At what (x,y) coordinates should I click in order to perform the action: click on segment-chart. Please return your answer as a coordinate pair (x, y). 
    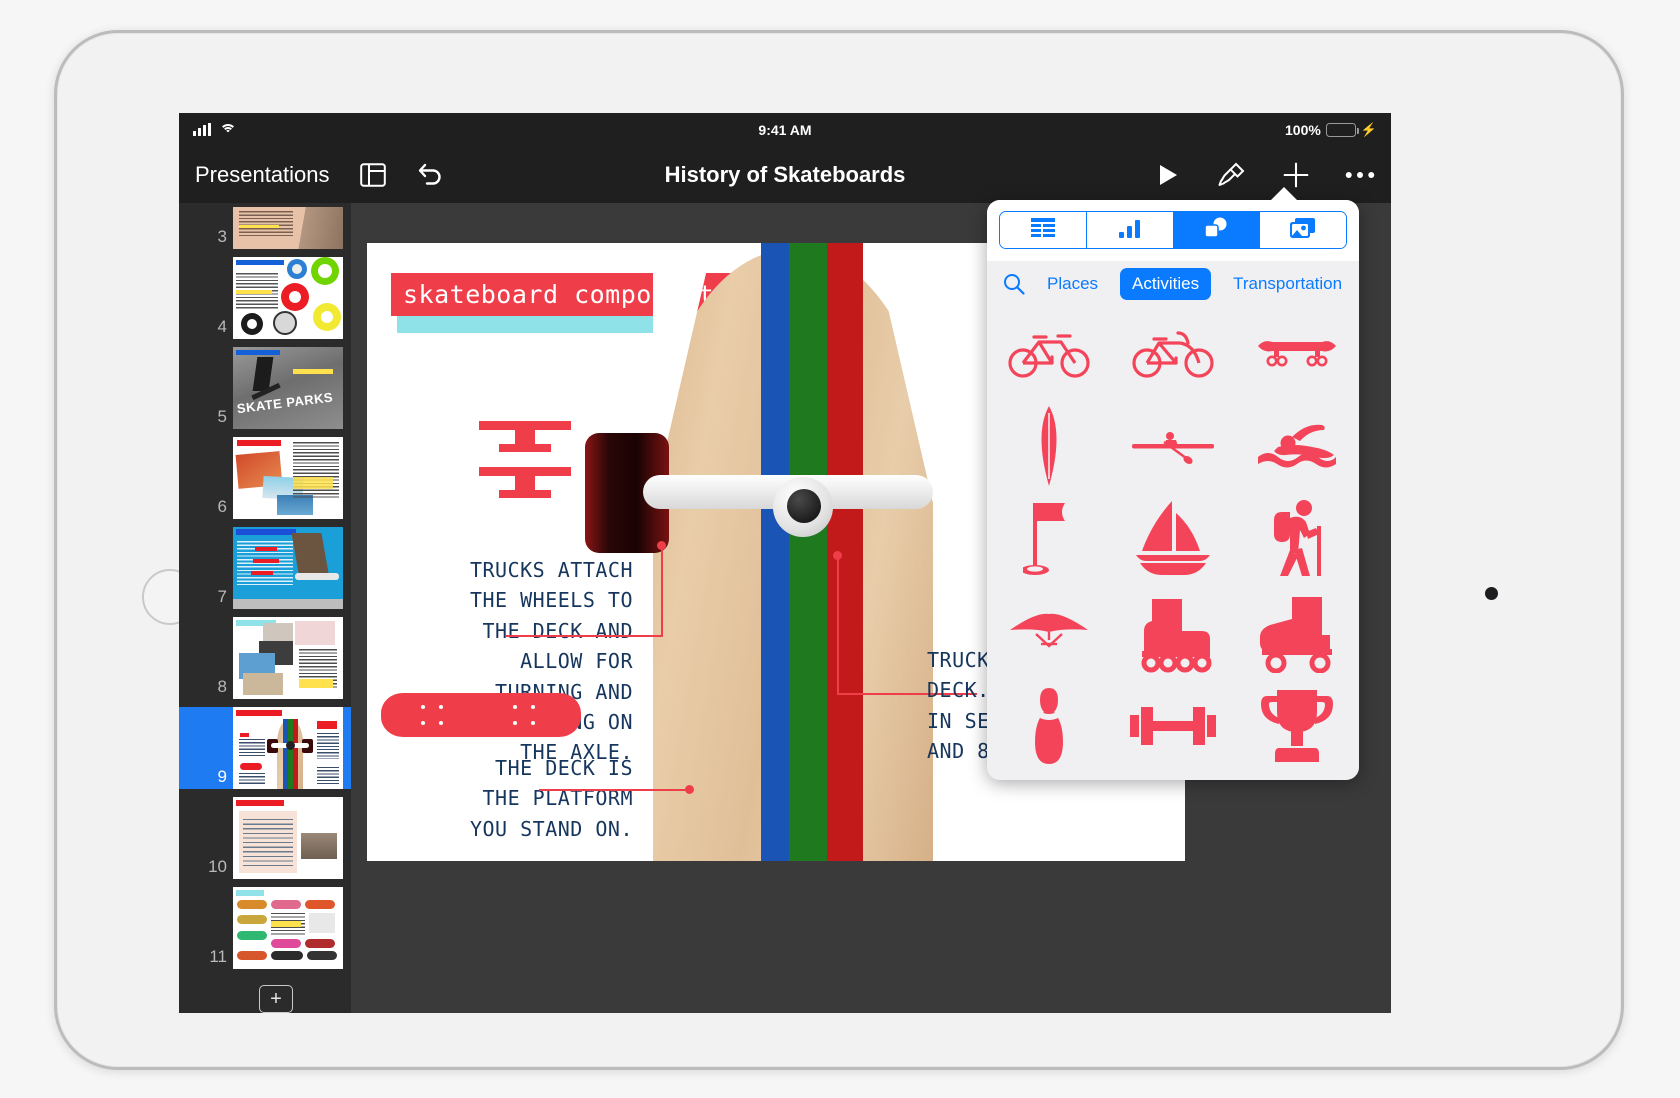
    Looking at the image, I should click on (1130, 230).